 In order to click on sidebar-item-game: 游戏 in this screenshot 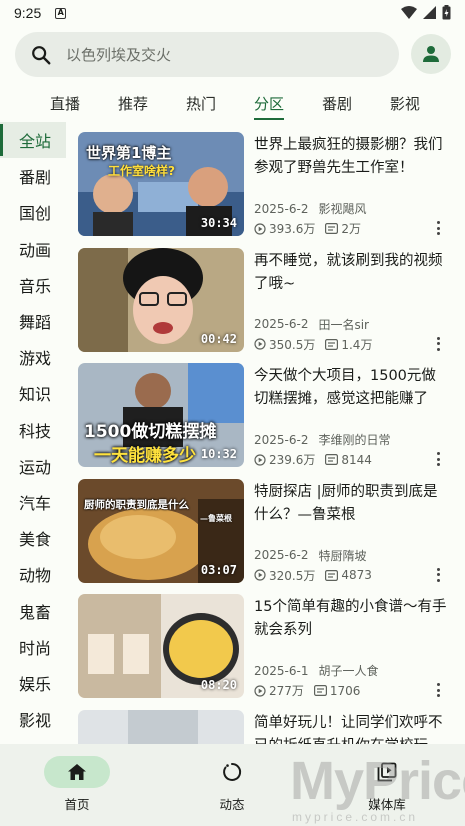, I will do `click(33, 357)`.